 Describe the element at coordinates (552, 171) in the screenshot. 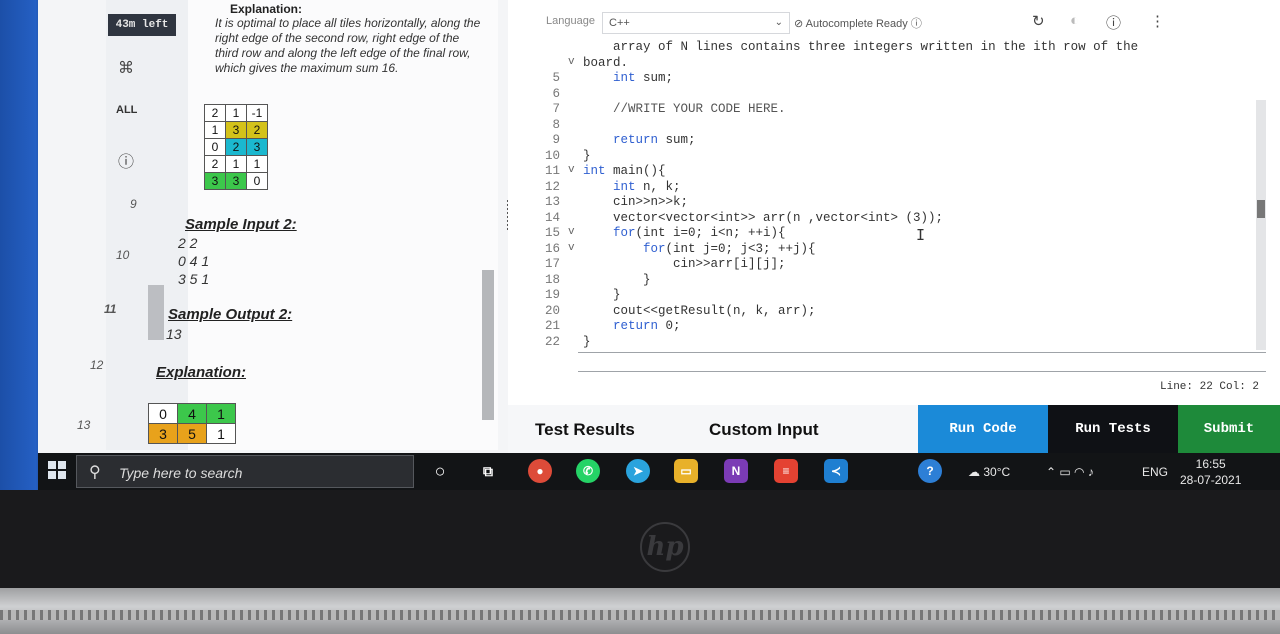

I see `line-number: 11` at that location.